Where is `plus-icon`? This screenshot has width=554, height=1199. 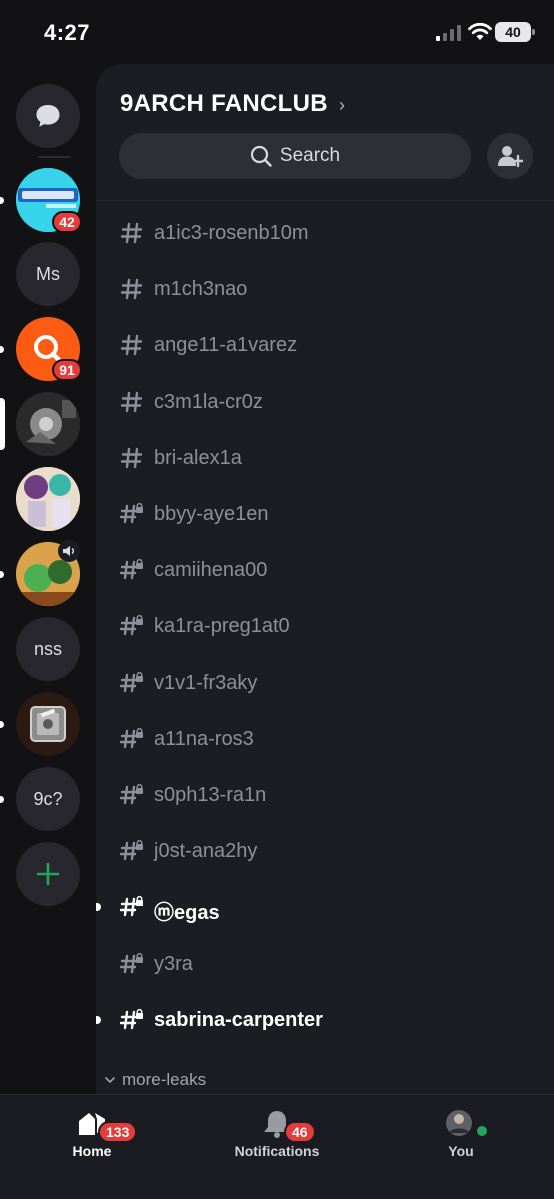
plus-icon is located at coordinates (48, 874).